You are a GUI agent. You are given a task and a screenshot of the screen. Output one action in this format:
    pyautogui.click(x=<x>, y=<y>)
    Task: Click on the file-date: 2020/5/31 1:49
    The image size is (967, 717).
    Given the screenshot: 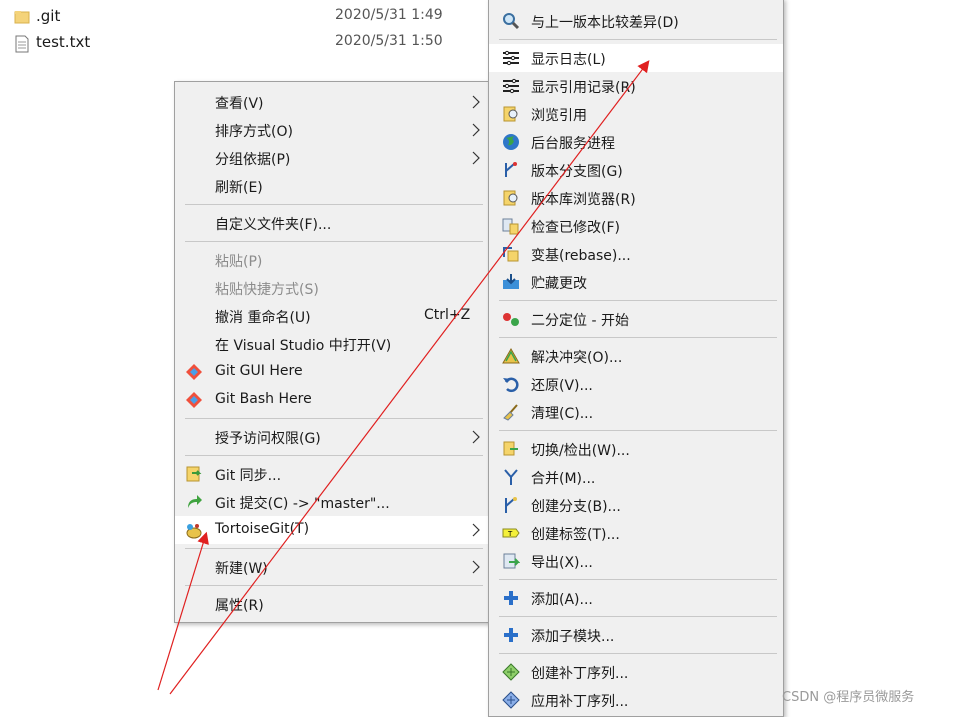 What is the action you would take?
    pyautogui.click(x=389, y=15)
    